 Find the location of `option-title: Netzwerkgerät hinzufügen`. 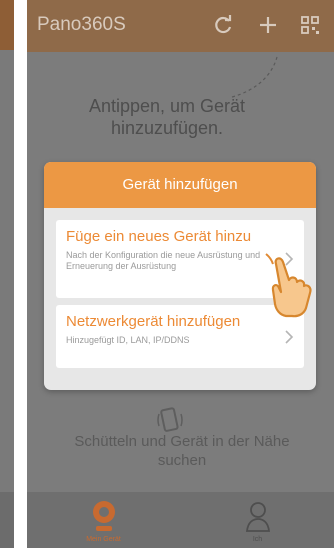

option-title: Netzwerkgerät hinzufügen is located at coordinates (153, 321).